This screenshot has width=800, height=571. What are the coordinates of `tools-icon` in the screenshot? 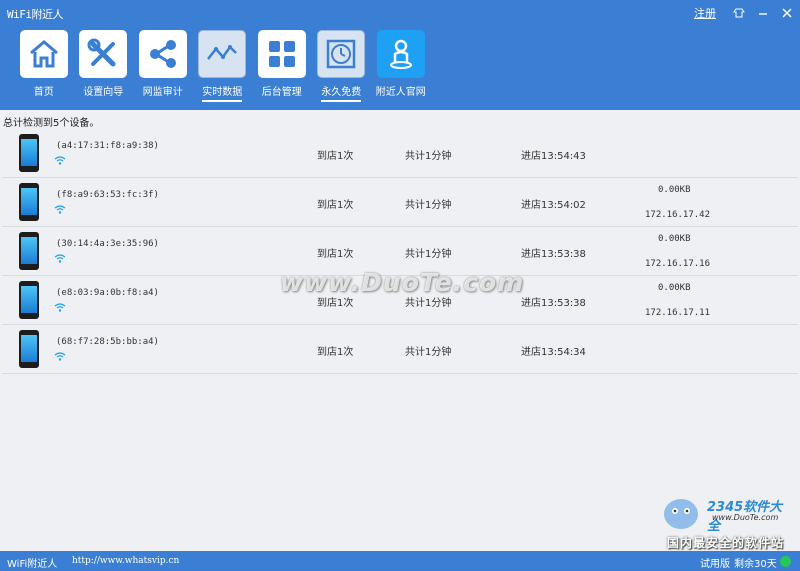 It's located at (103, 54).